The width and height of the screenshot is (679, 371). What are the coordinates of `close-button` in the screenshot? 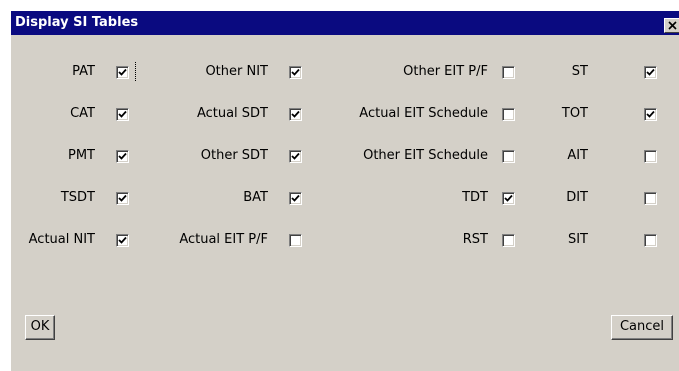 It's located at (671, 25).